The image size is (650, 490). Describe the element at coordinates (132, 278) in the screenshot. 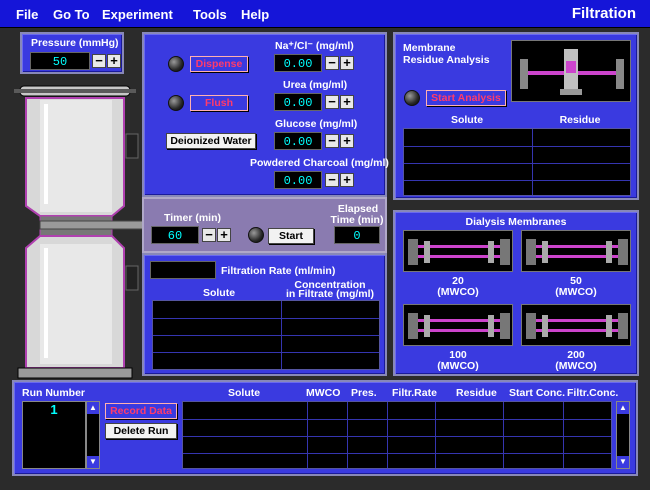

I see `lower-clamp` at that location.